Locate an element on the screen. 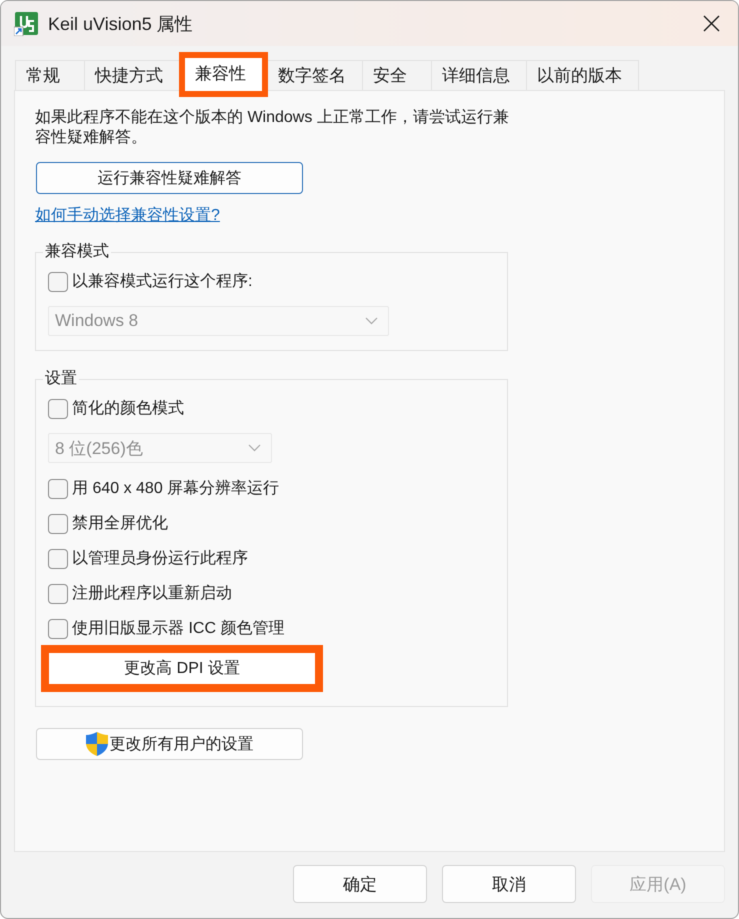  shield-icon is located at coordinates (97, 744).